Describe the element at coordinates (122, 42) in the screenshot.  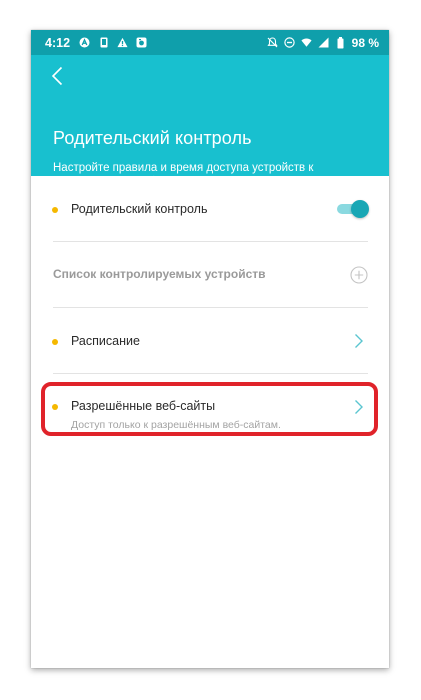
I see `warning-icon` at that location.